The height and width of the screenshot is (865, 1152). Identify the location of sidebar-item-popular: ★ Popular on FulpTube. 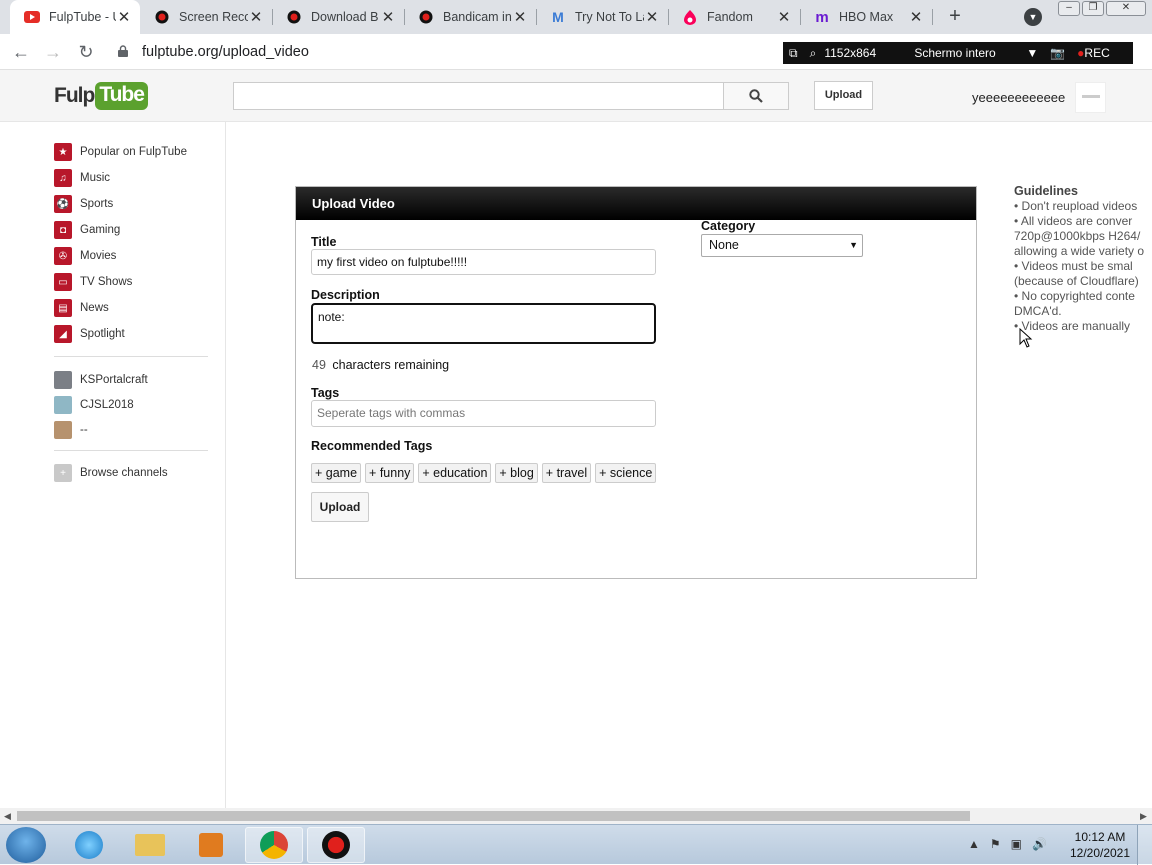
(120, 152).